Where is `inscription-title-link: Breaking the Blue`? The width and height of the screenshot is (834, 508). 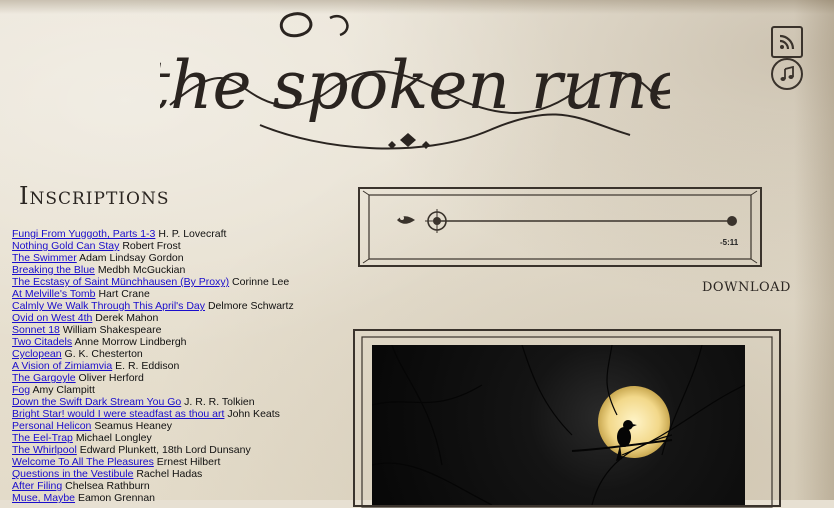
inscription-title-link: Breaking the Blue is located at coordinates (53, 270).